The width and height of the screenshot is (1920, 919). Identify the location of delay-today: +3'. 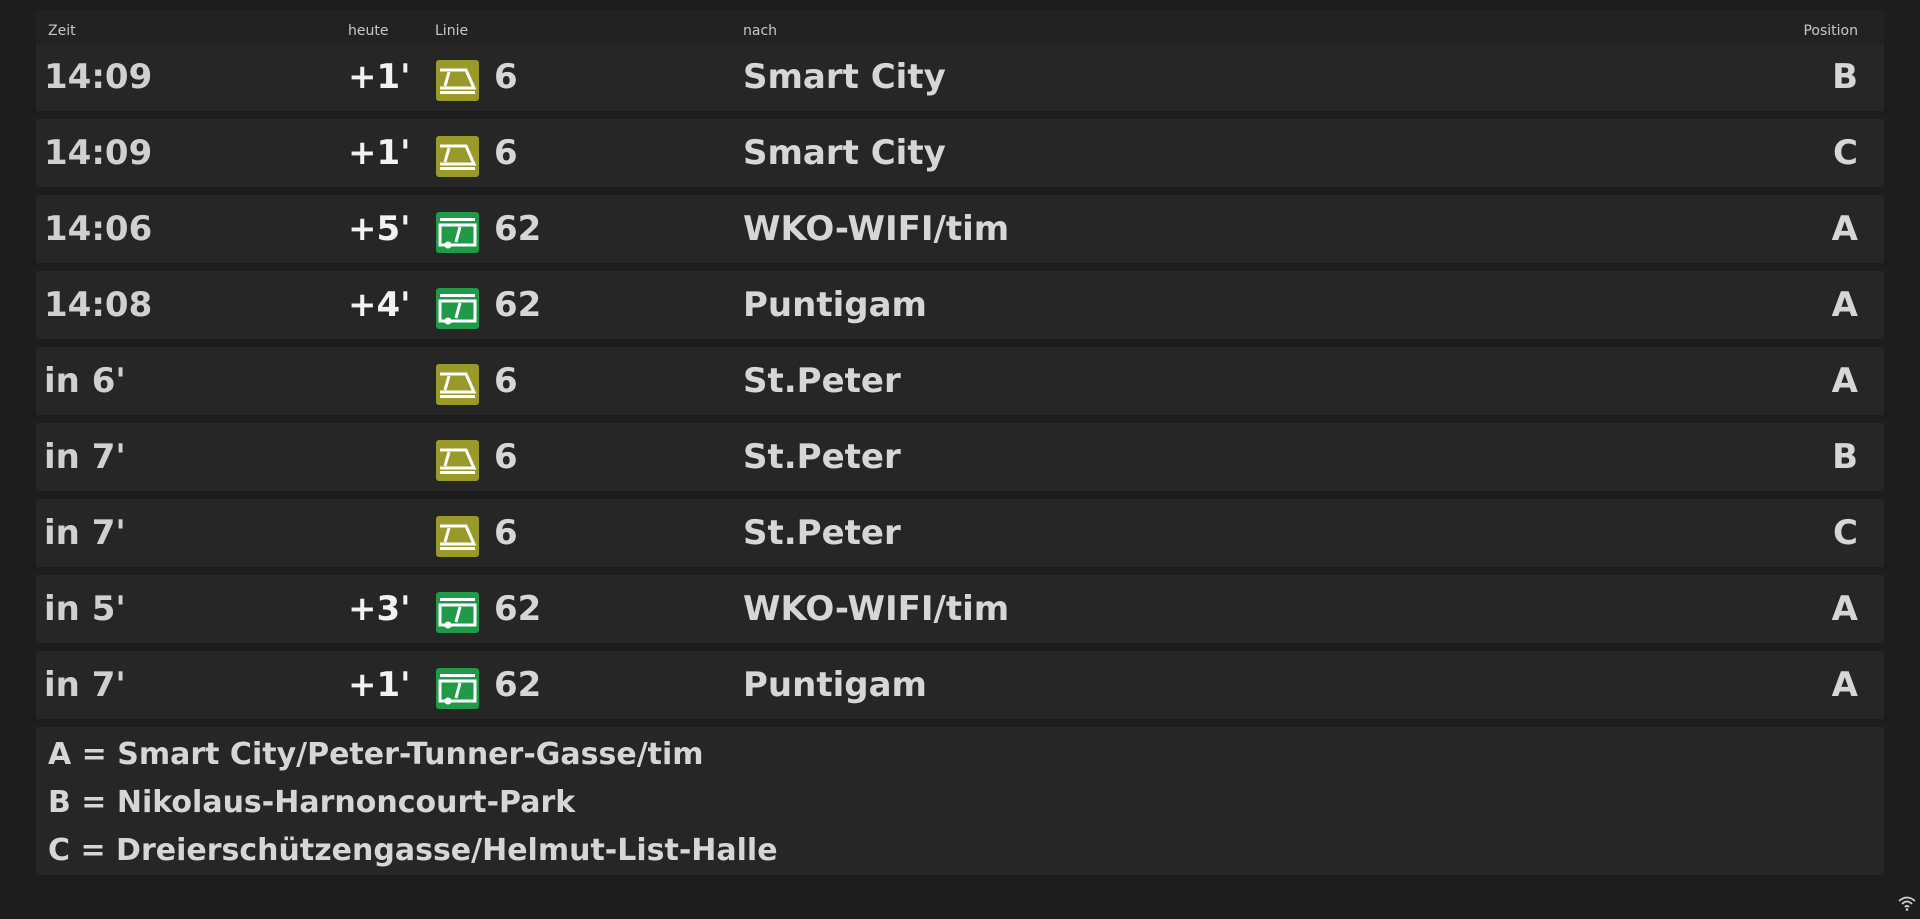
(379, 609).